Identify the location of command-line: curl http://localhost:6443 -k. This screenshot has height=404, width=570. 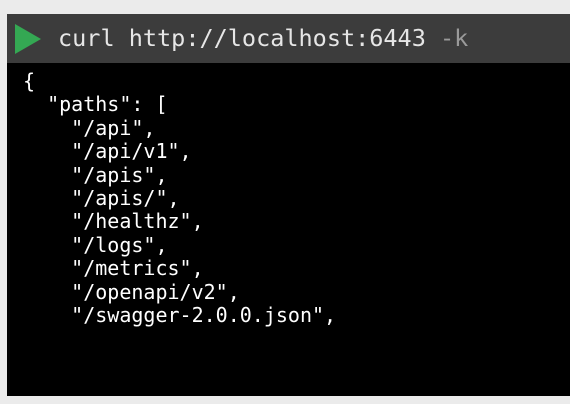
(263, 38).